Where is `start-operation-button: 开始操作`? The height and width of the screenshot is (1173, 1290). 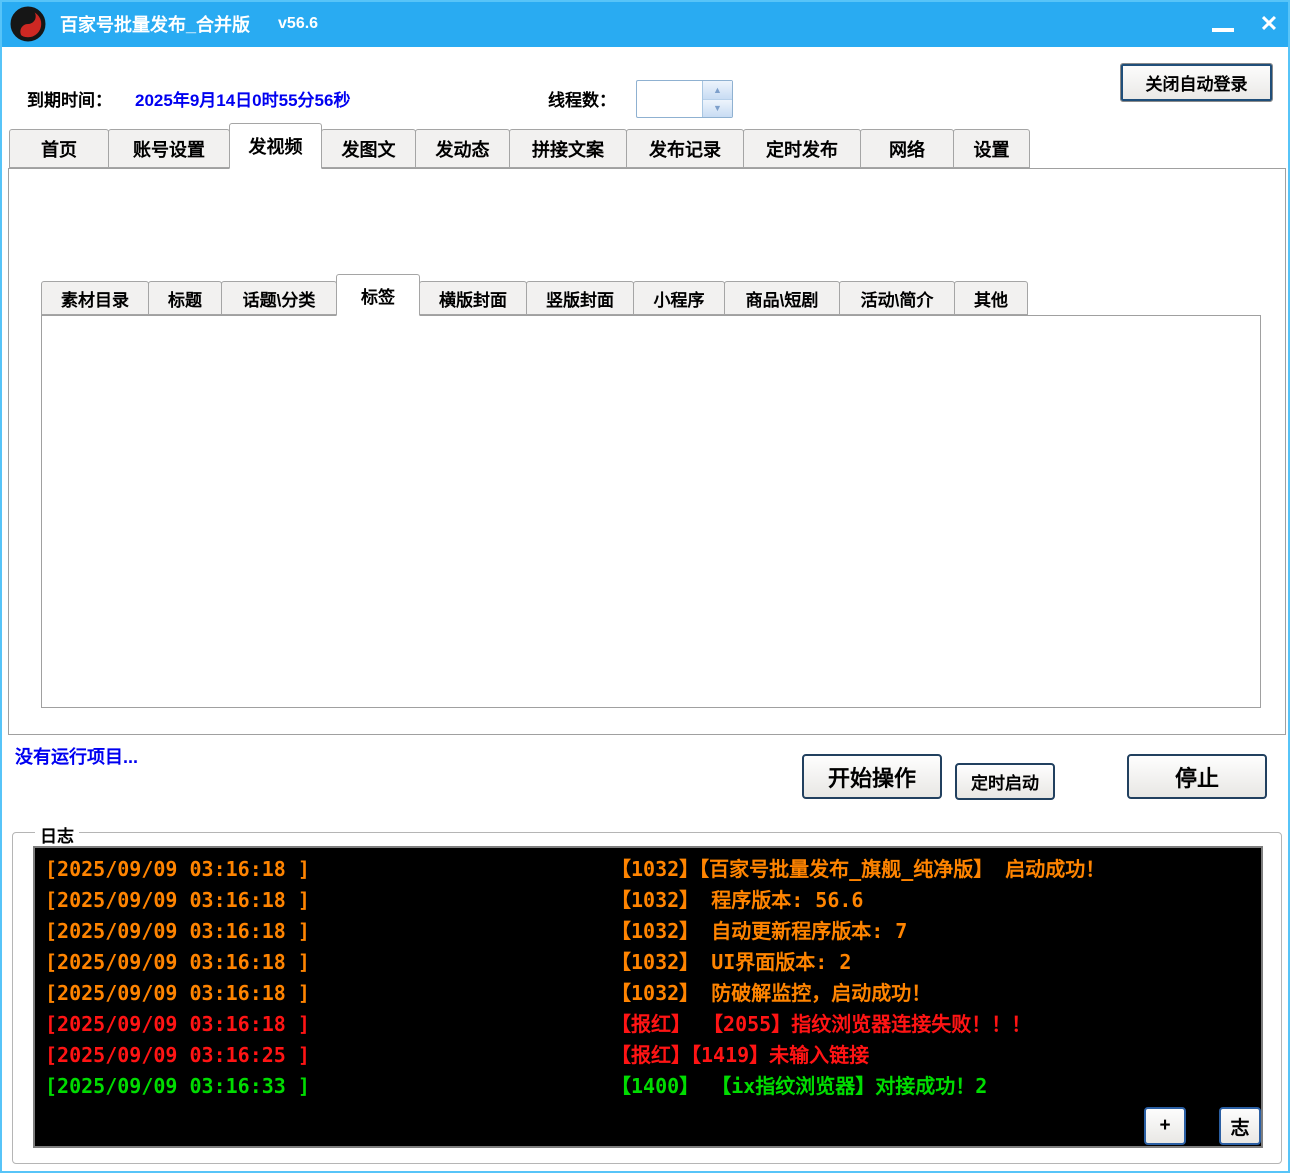
start-operation-button: 开始操作 is located at coordinates (872, 776).